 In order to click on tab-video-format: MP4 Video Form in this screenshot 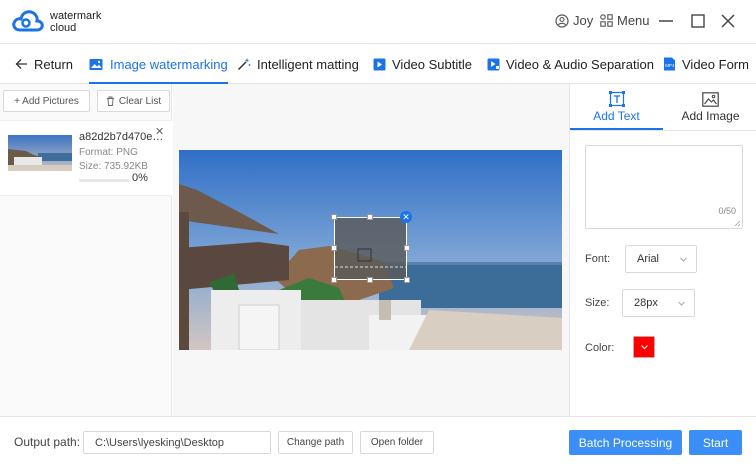, I will do `click(706, 64)`.